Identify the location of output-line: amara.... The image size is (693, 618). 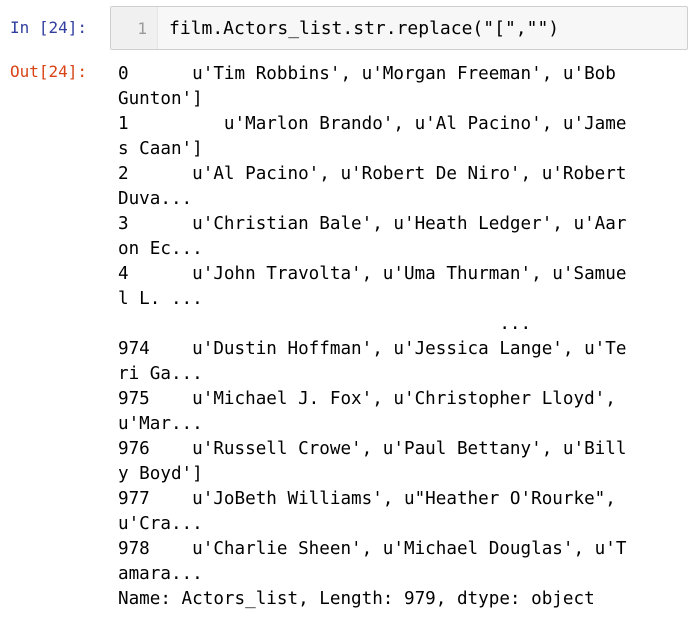
(160, 574).